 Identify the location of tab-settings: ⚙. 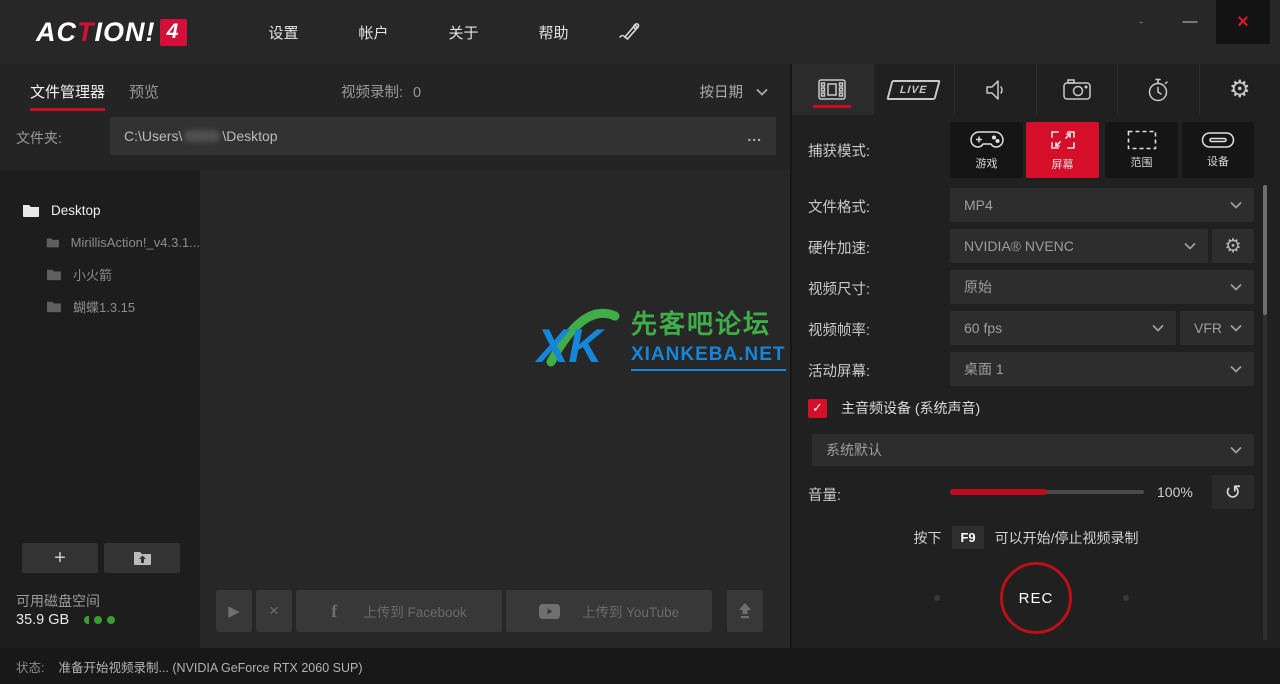
(1240, 89).